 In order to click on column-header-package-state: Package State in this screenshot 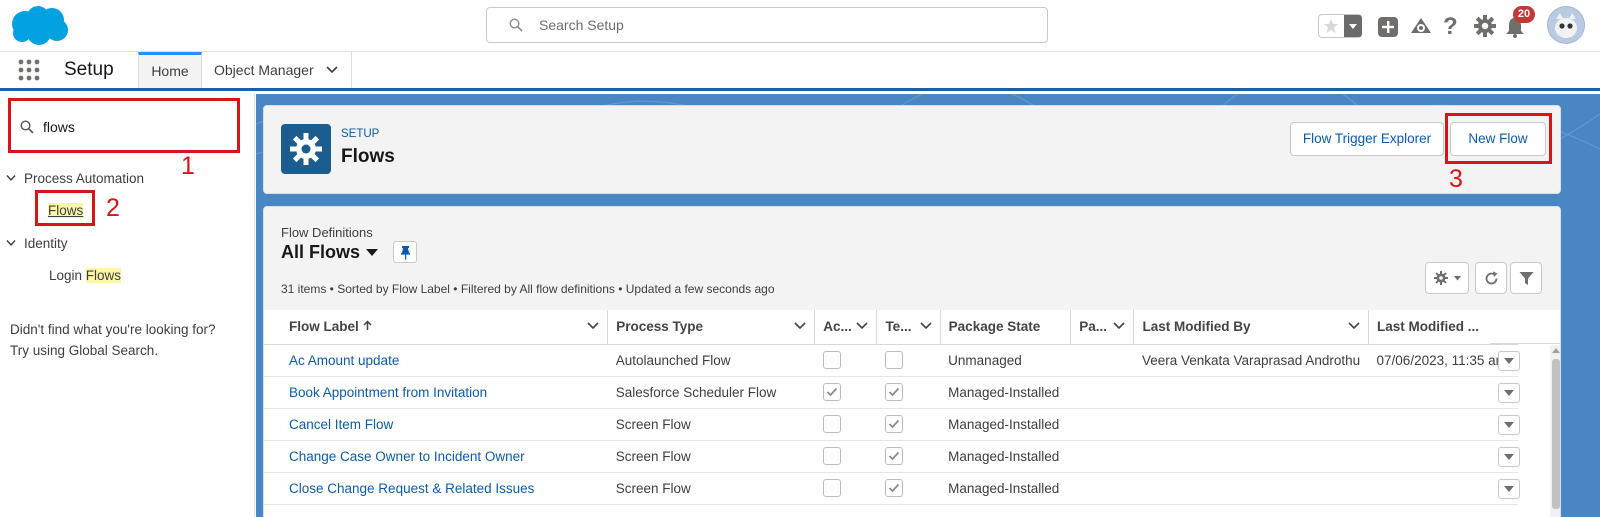, I will do `click(1006, 327)`.